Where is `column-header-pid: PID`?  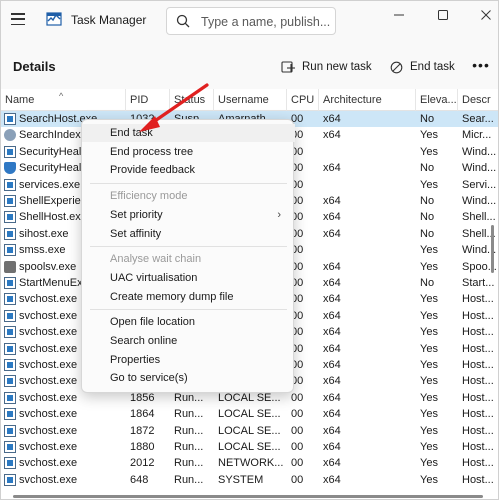 column-header-pid: PID is located at coordinates (148, 100).